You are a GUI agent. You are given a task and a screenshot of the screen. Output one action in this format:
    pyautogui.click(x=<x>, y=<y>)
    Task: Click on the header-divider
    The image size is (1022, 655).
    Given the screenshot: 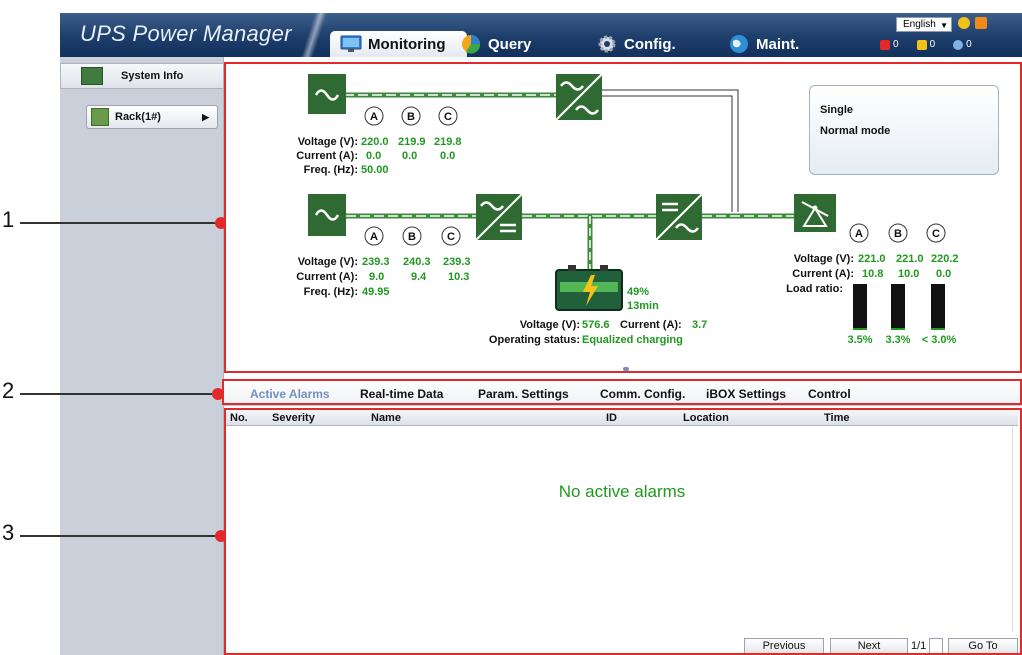 What is the action you would take?
    pyautogui.click(x=314, y=35)
    